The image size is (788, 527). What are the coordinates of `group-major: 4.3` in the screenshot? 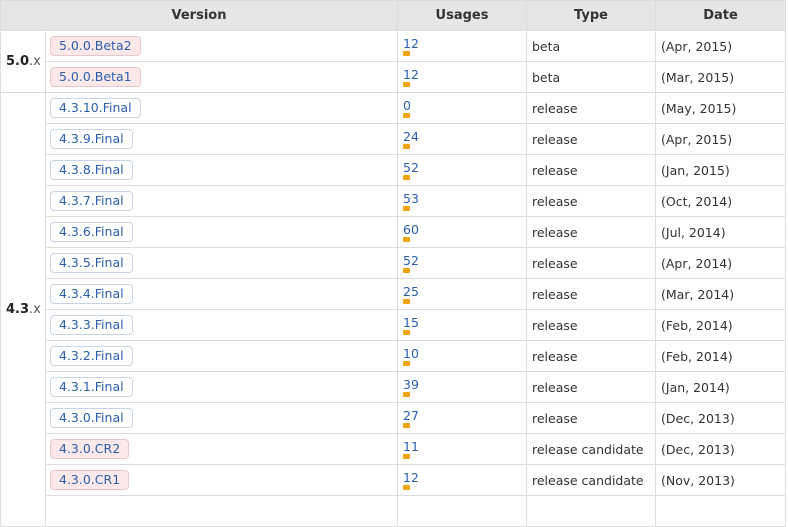 It's located at (18, 309).